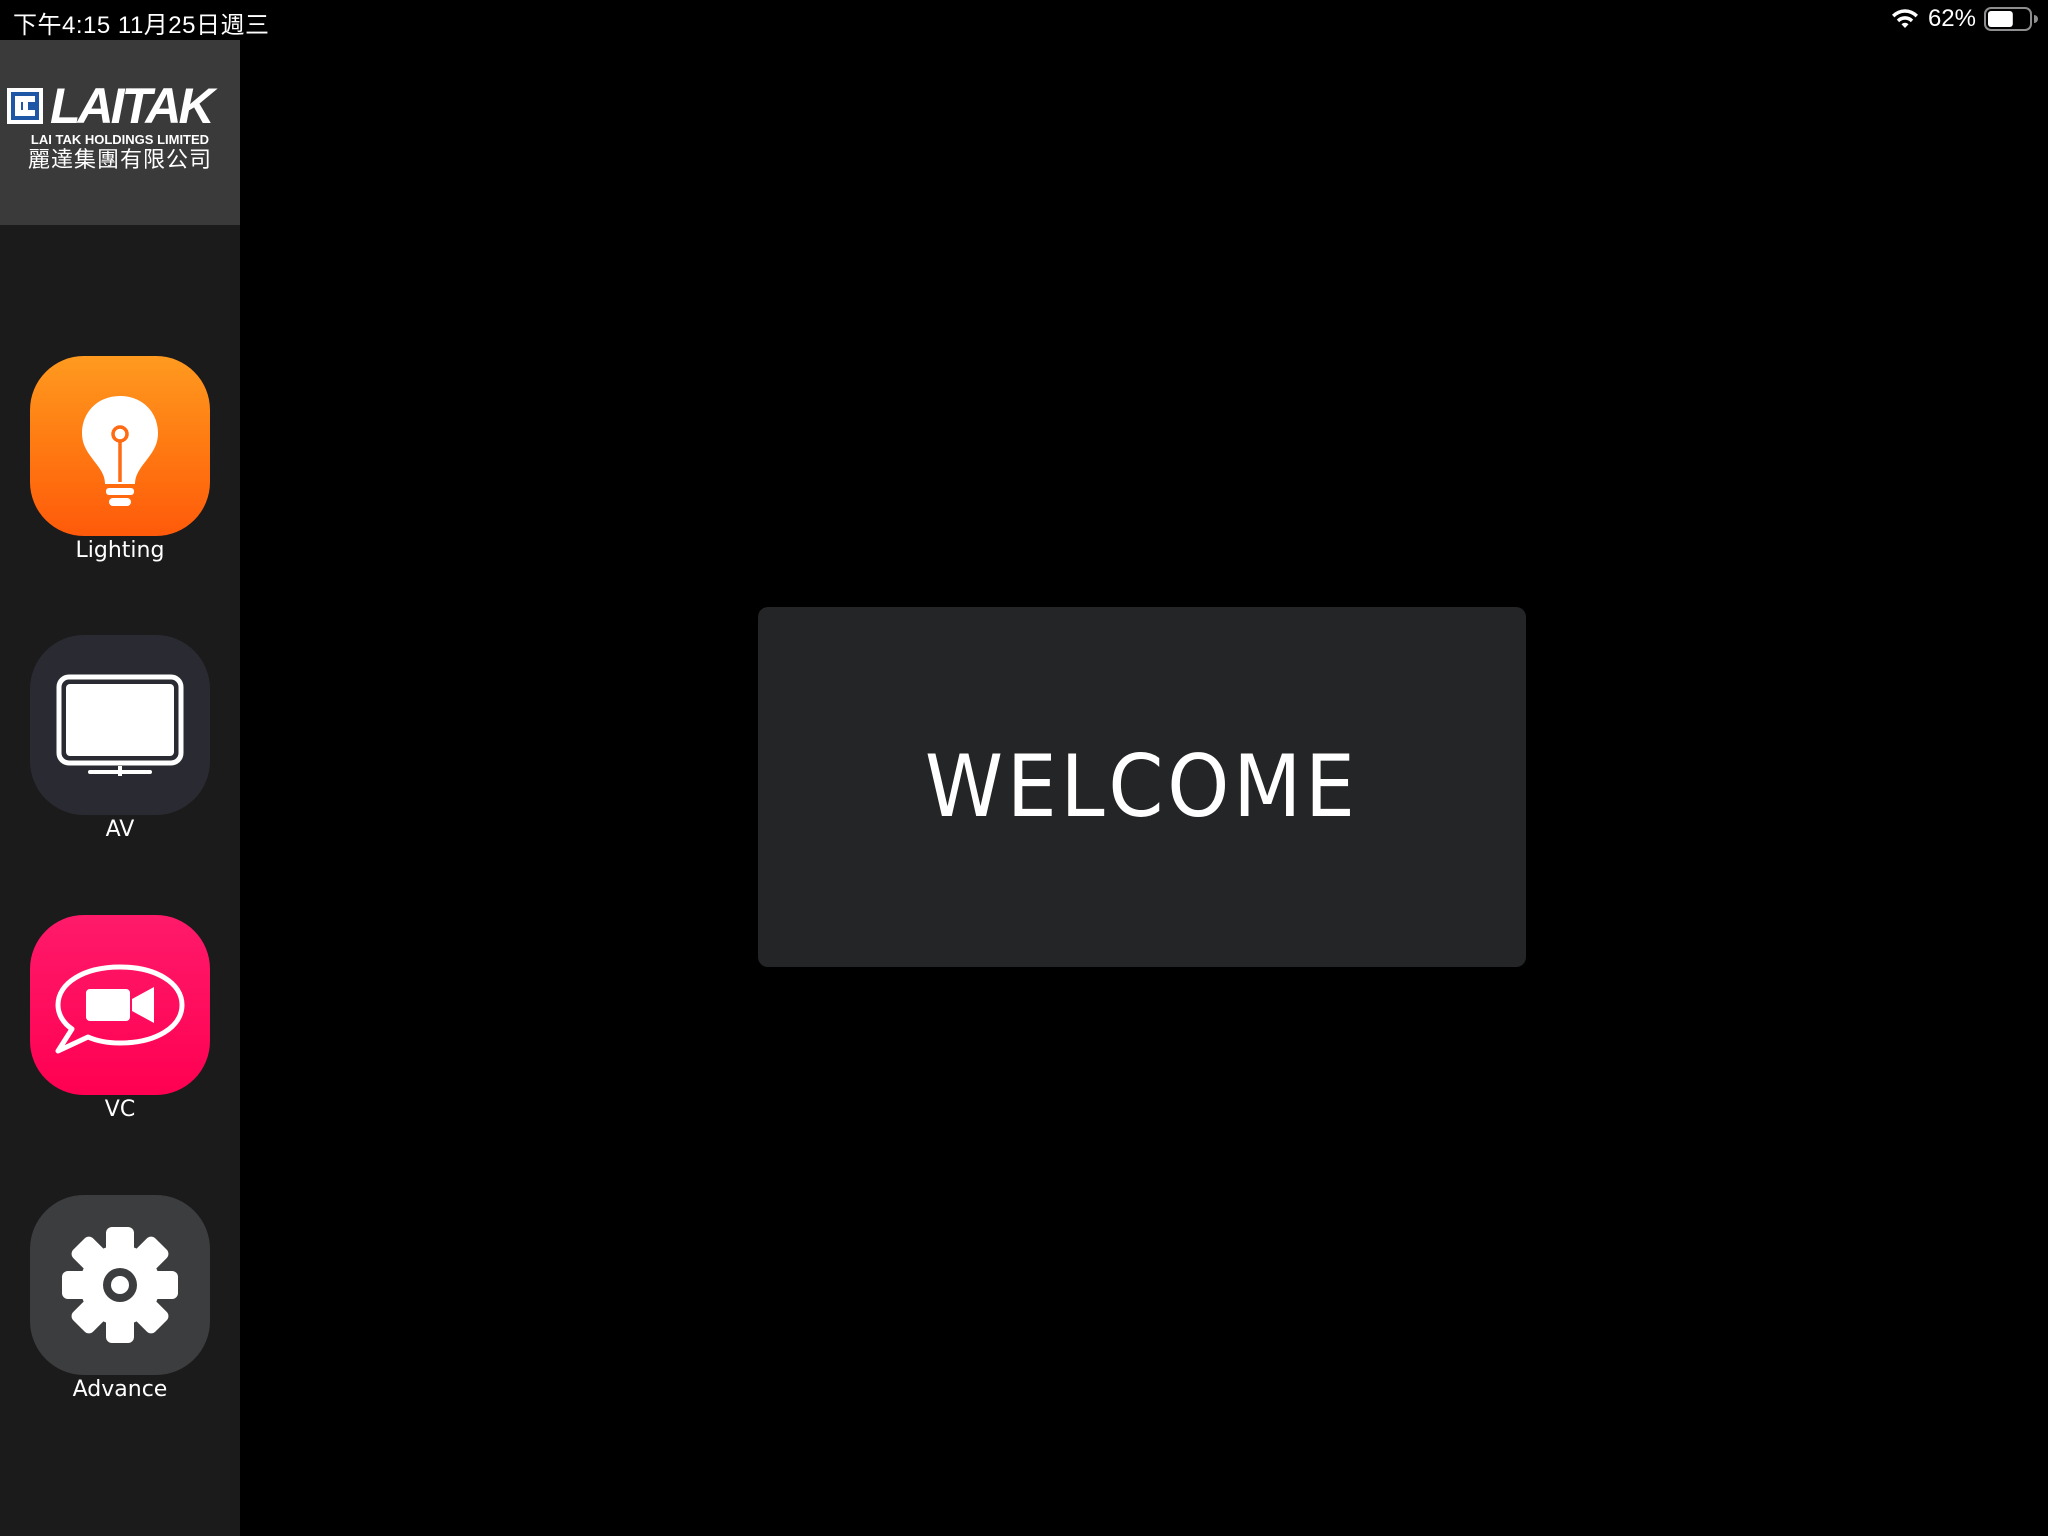  I want to click on status-indicators: 62%, so click(1964, 19).